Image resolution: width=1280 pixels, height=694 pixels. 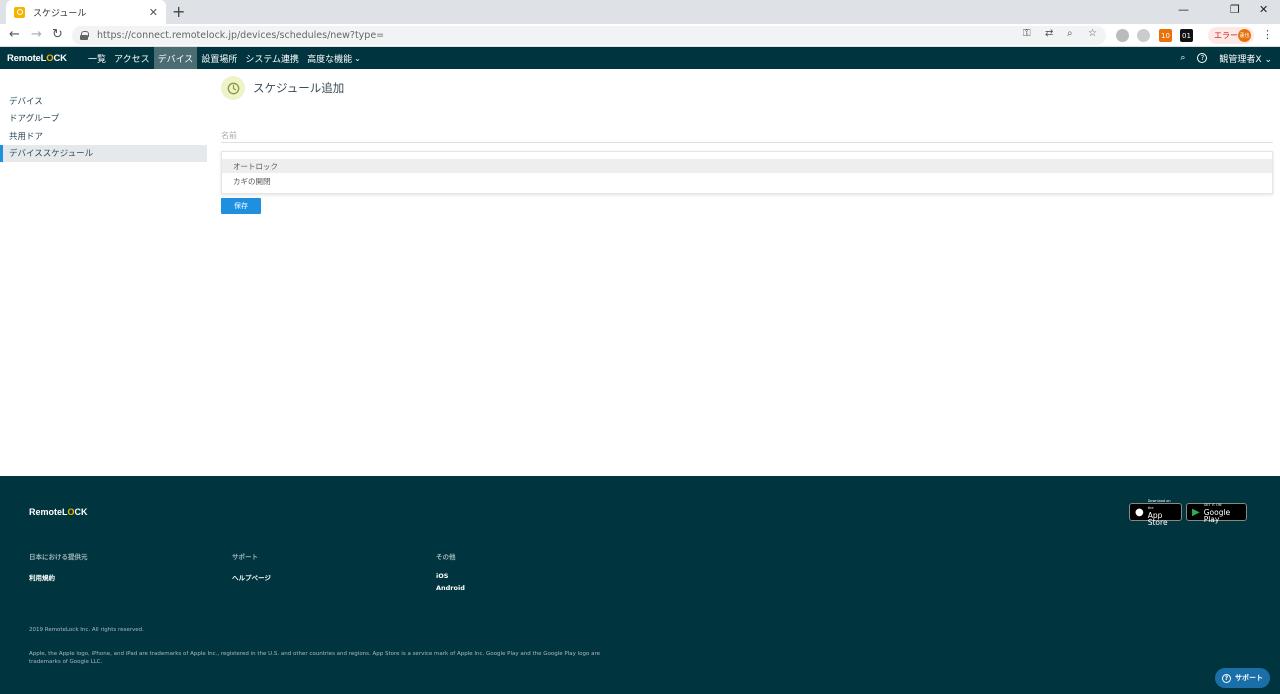 What do you see at coordinates (58, 557) in the screenshot?
I see `footer-heading: 日本における提供元` at bounding box center [58, 557].